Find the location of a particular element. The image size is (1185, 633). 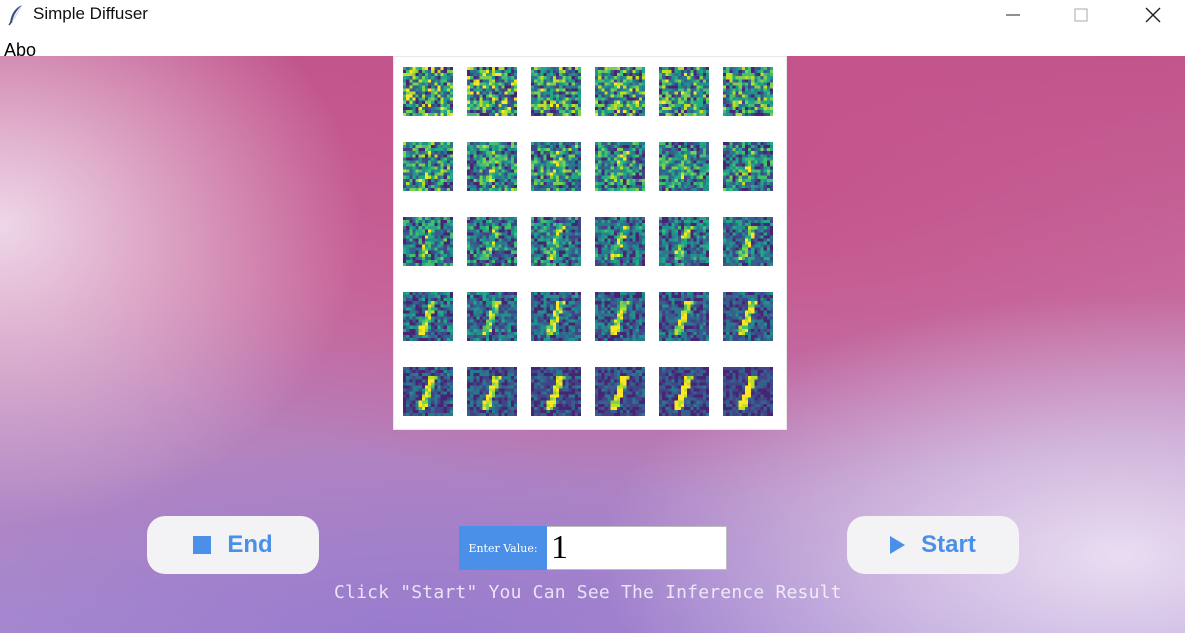

maximize-icon is located at coordinates (1081, 15).